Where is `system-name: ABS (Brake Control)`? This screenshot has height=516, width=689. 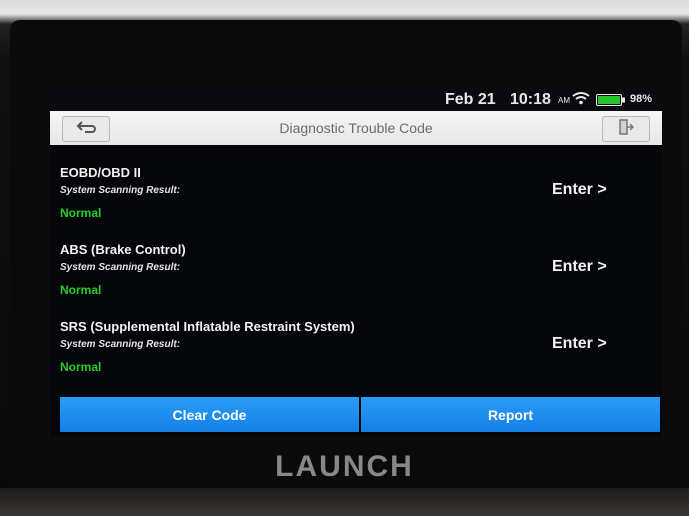
system-name: ABS (Brake Control) is located at coordinates (123, 249).